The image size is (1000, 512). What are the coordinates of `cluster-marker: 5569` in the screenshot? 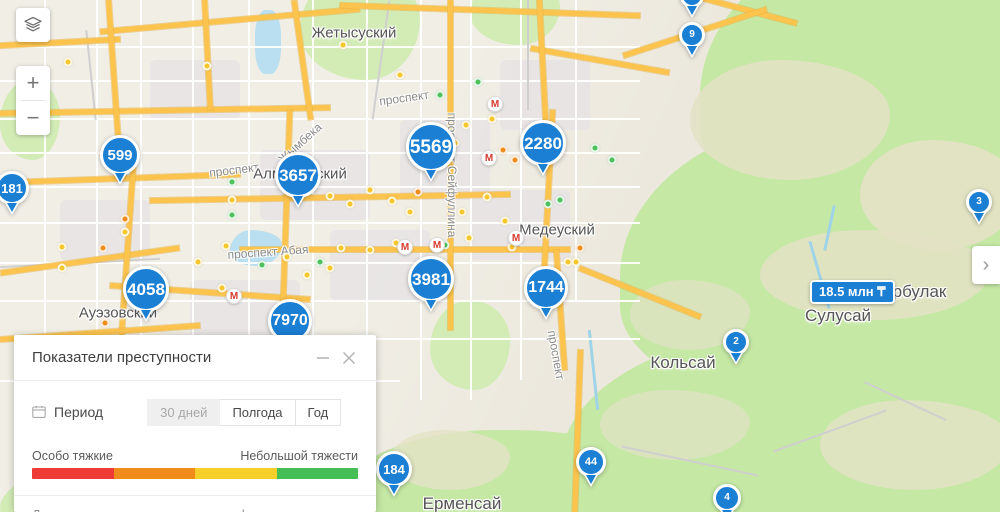 It's located at (431, 152).